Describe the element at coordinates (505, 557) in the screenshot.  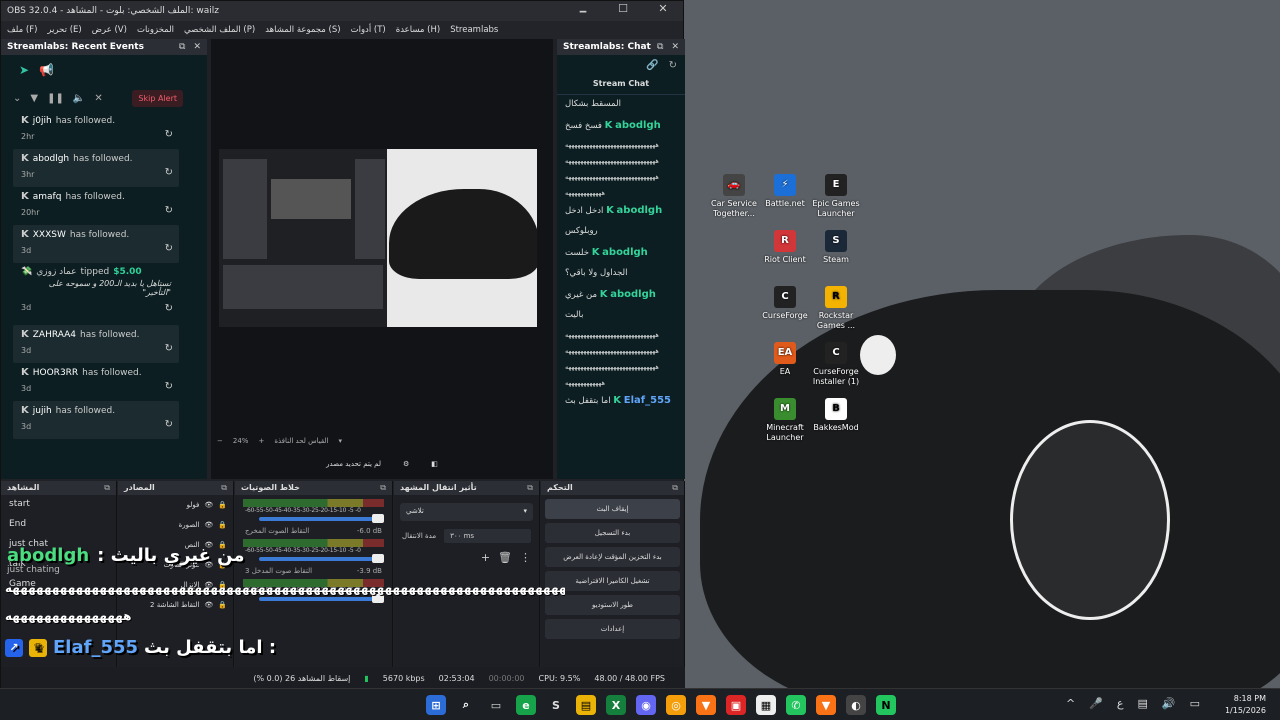
I see `trash-icon: 🗑` at that location.